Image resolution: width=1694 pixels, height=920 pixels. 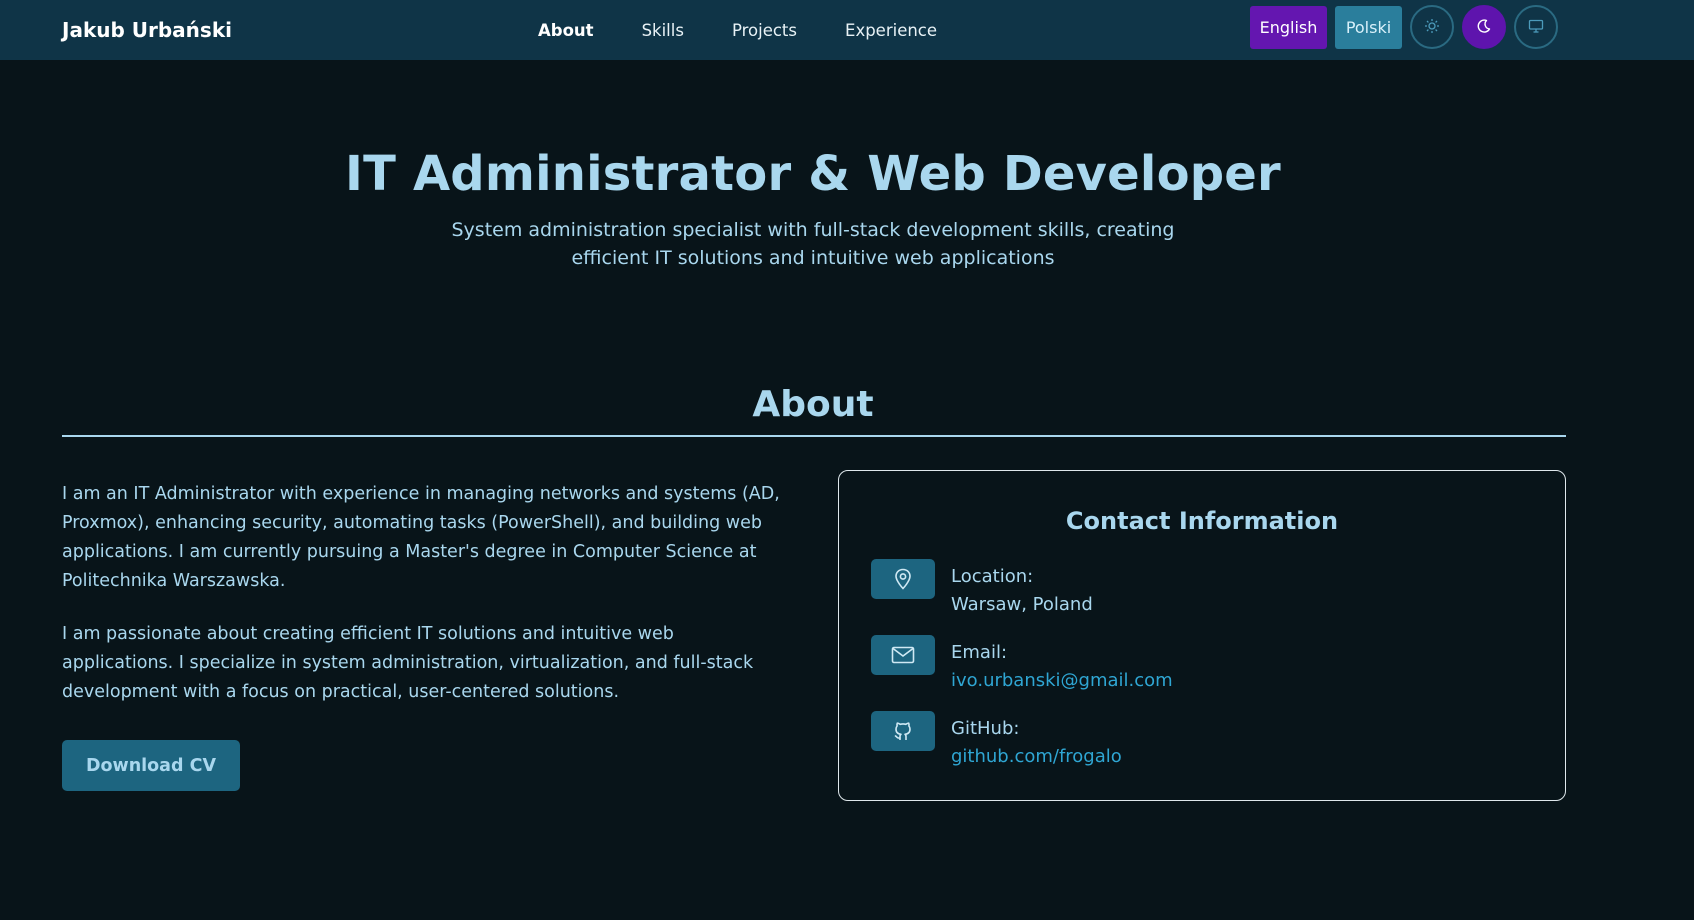 What do you see at coordinates (814, 436) in the screenshot?
I see `section-divider` at bounding box center [814, 436].